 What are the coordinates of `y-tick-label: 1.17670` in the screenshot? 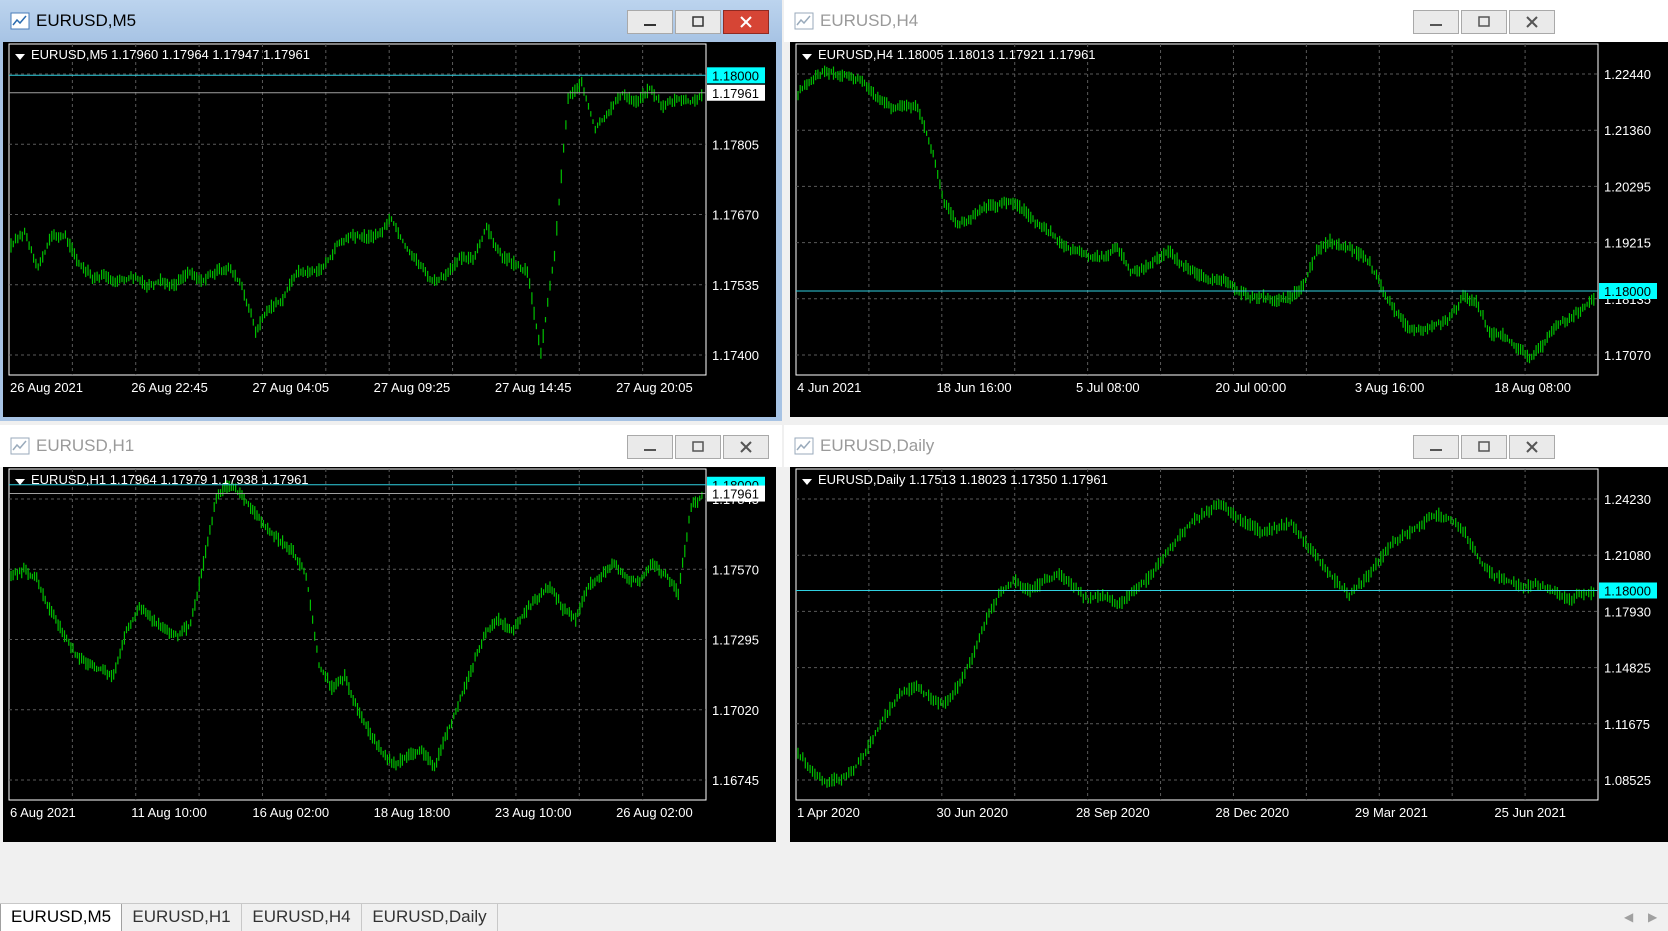 It's located at (735, 215).